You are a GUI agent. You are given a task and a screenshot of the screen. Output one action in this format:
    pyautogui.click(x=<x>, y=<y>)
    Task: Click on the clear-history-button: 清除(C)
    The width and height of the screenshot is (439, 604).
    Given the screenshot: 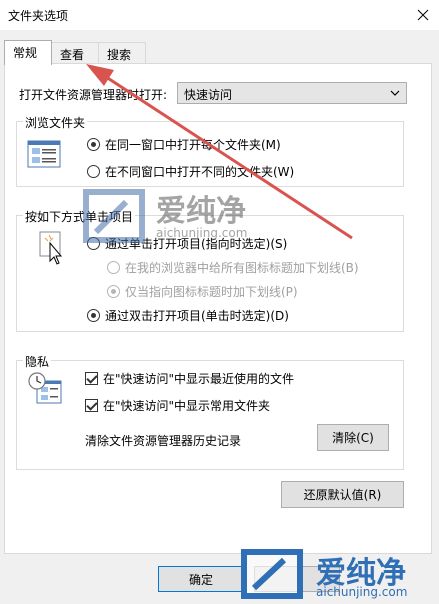 What is the action you would take?
    pyautogui.click(x=353, y=437)
    